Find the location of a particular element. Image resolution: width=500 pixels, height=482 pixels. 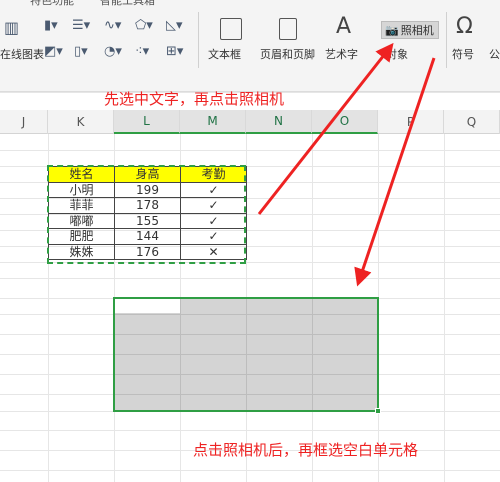

column-header-row: J K L M N O P Q is located at coordinates (250, 122).